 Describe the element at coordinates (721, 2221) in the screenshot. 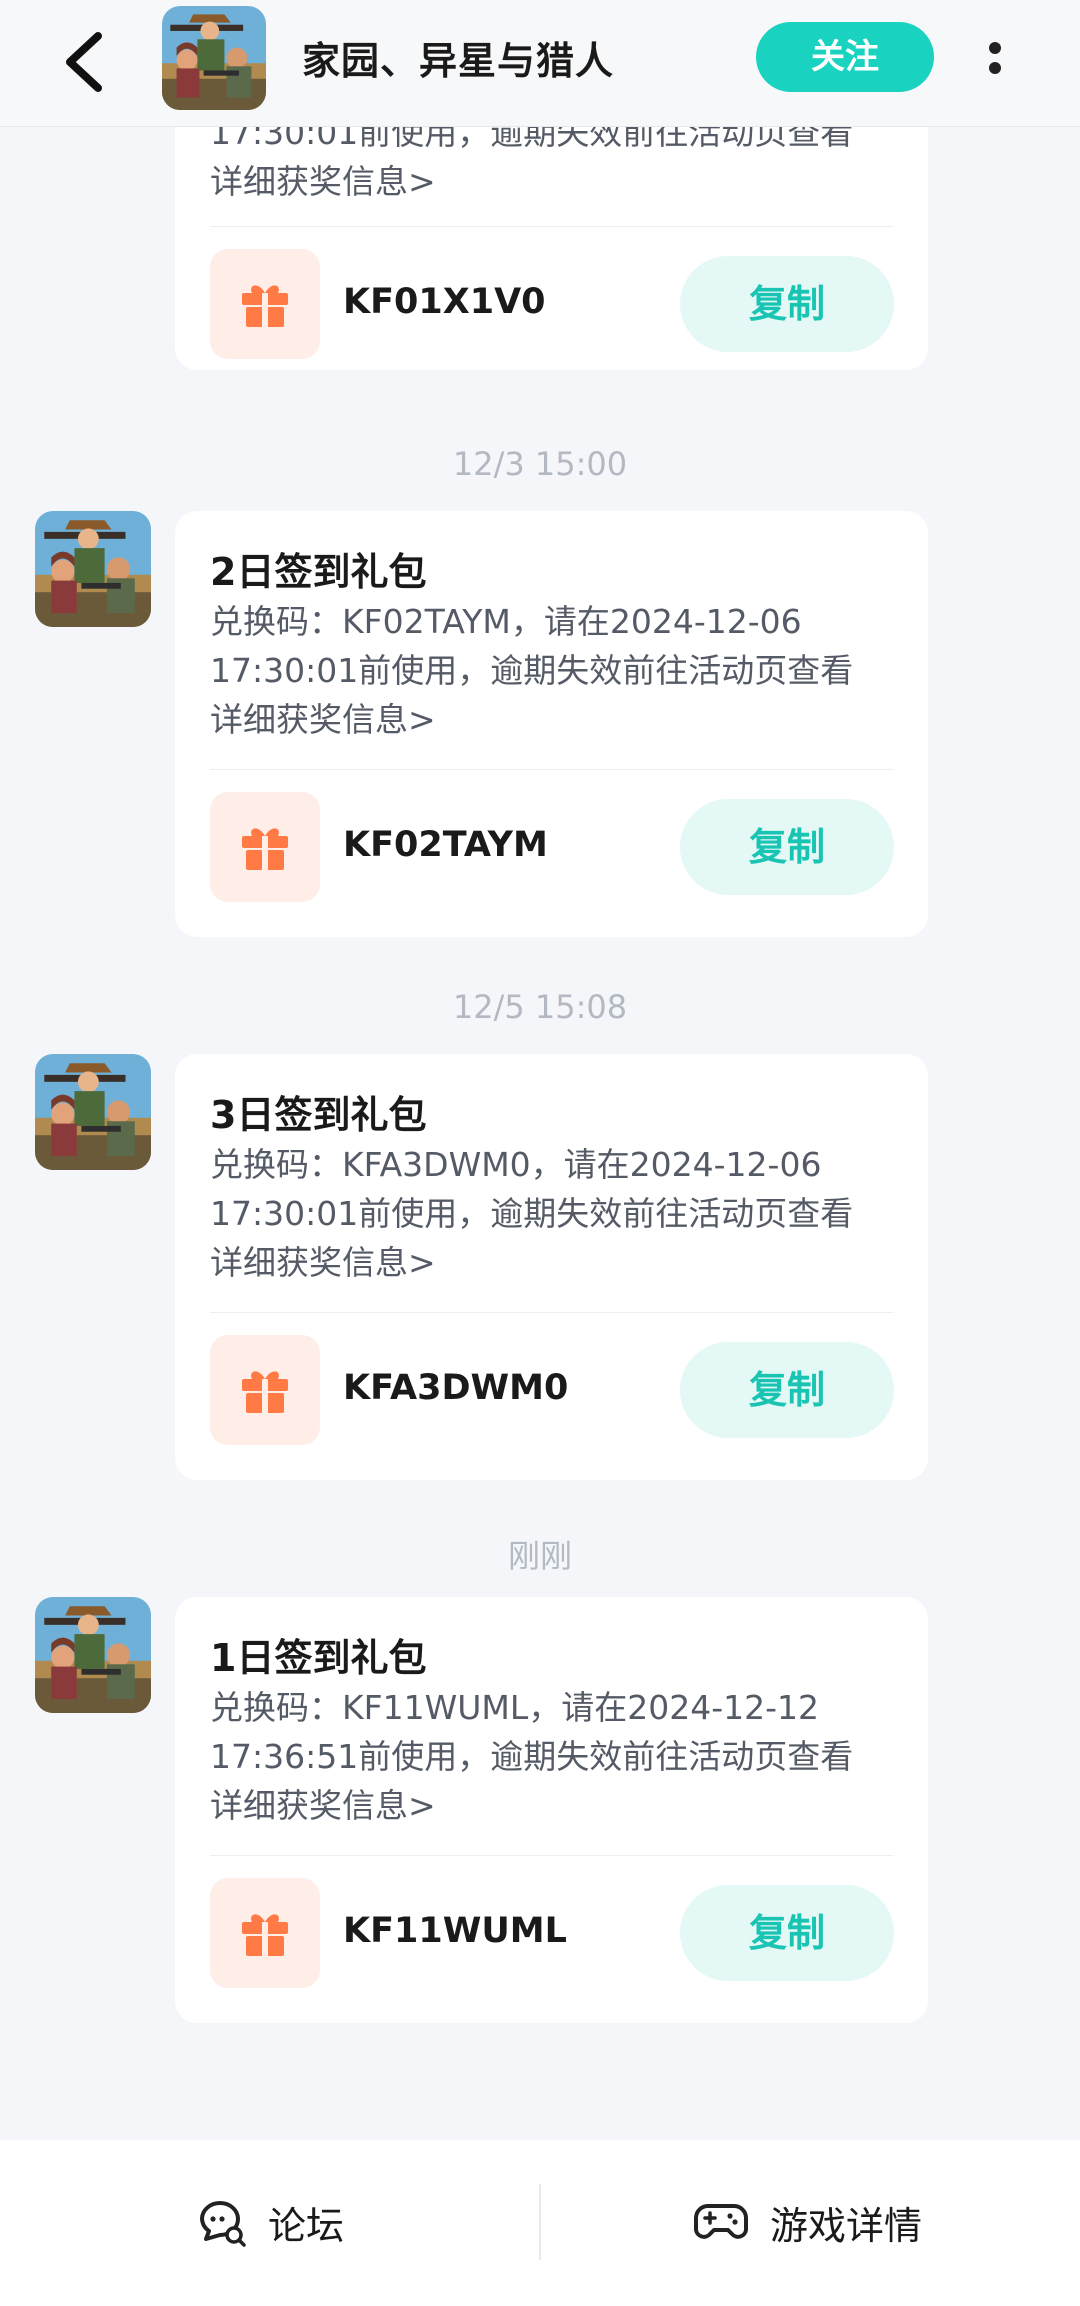

I see `gamepad-icon` at that location.